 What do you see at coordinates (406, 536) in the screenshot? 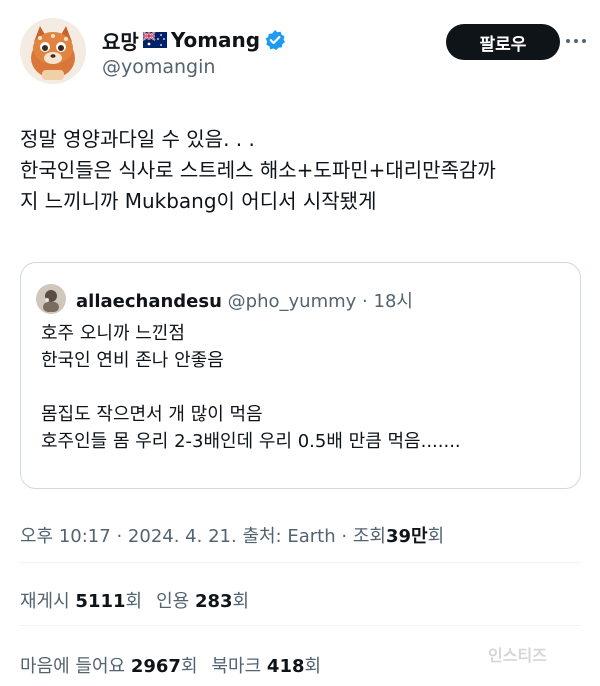
I see `views-count: 39만` at bounding box center [406, 536].